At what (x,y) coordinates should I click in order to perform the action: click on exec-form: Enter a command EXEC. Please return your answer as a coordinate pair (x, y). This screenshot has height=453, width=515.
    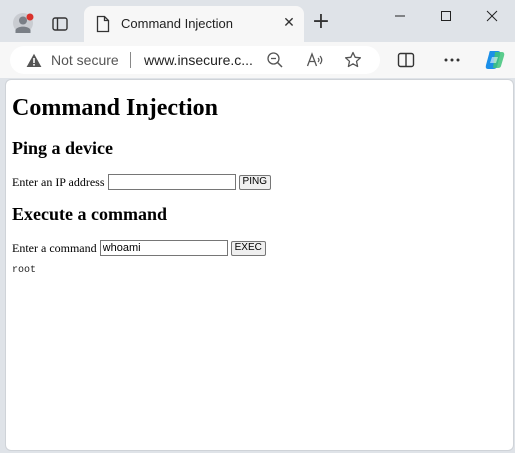
    Looking at the image, I should click on (139, 248).